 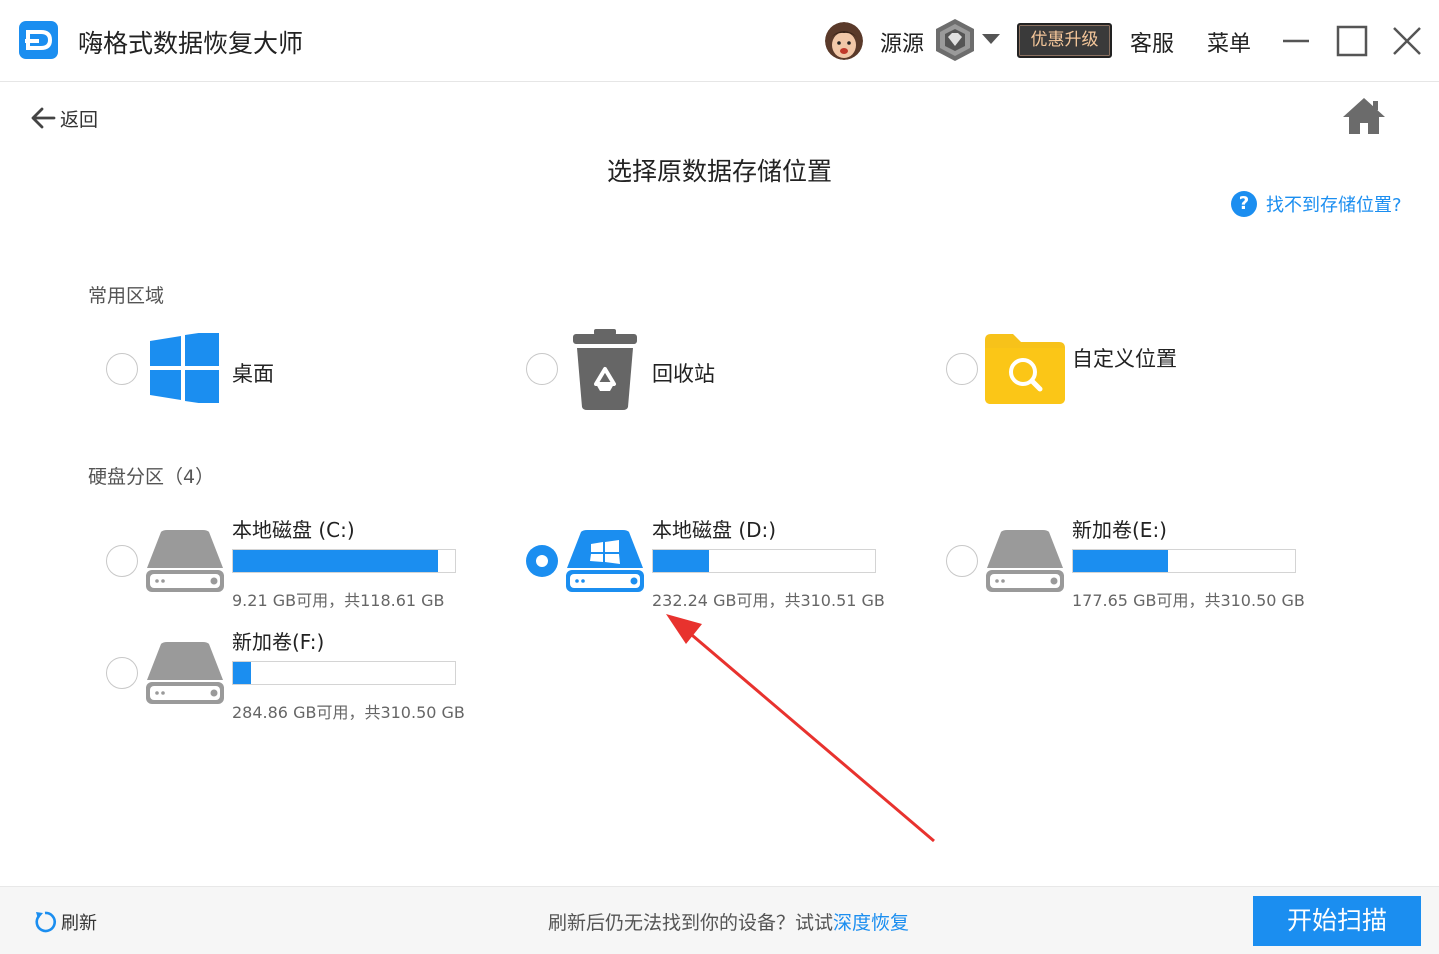 What do you see at coordinates (293, 528) in the screenshot?
I see `drive-c-name: 本地磁盘 (C:)` at bounding box center [293, 528].